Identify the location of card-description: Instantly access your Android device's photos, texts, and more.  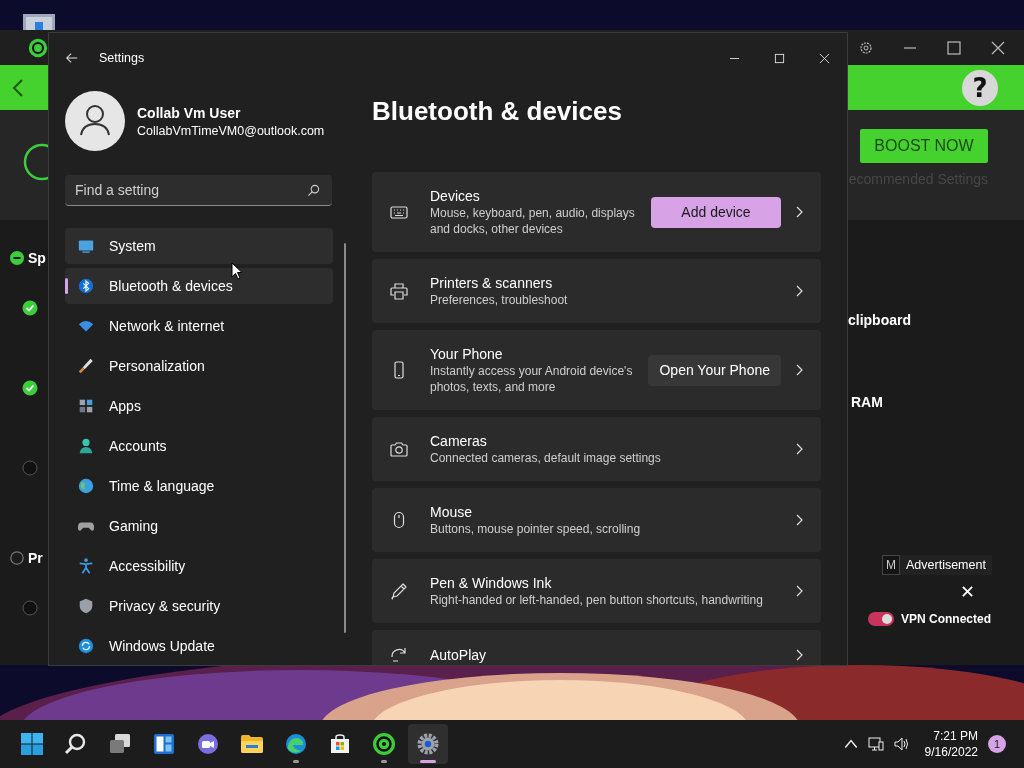
(532, 379).